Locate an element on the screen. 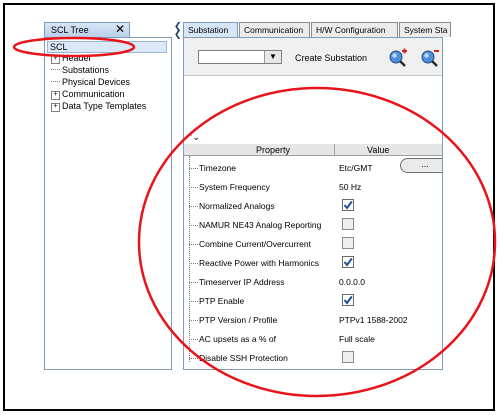 The image size is (500, 415). tree-item: Physical Devices is located at coordinates (90, 82).